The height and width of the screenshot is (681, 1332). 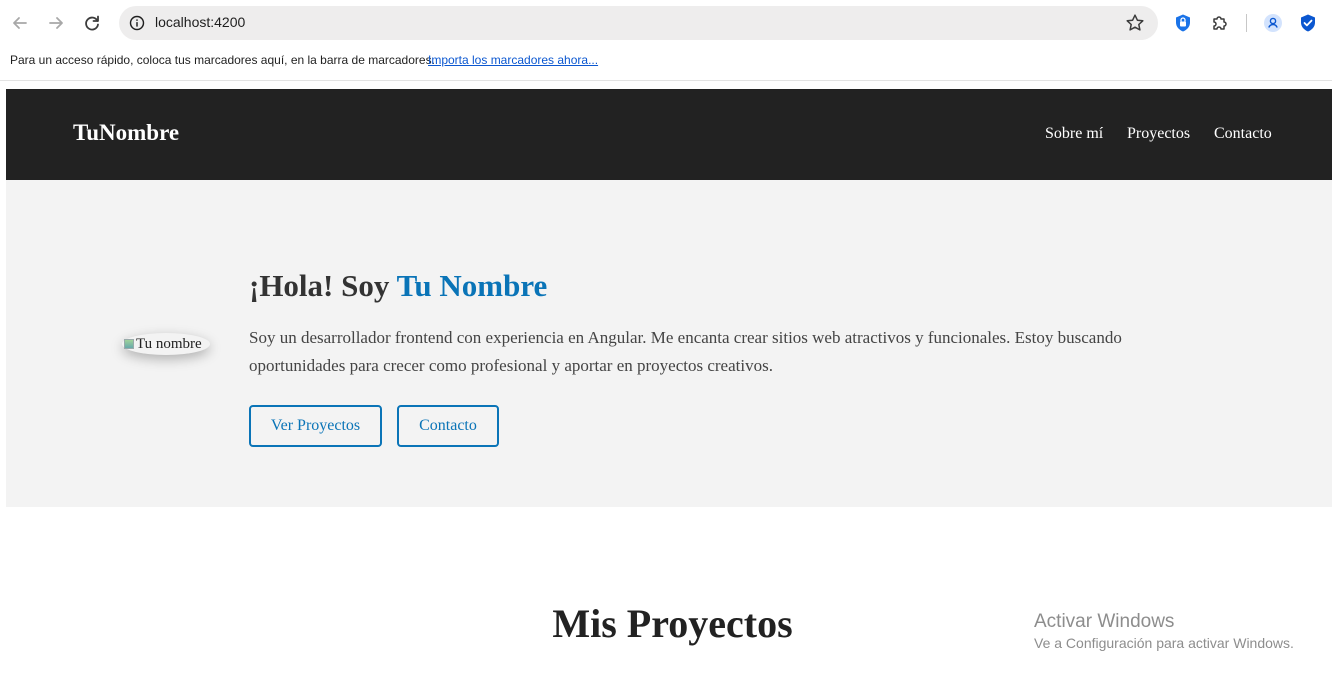 What do you see at coordinates (1273, 23) in the screenshot?
I see `profile-icon` at bounding box center [1273, 23].